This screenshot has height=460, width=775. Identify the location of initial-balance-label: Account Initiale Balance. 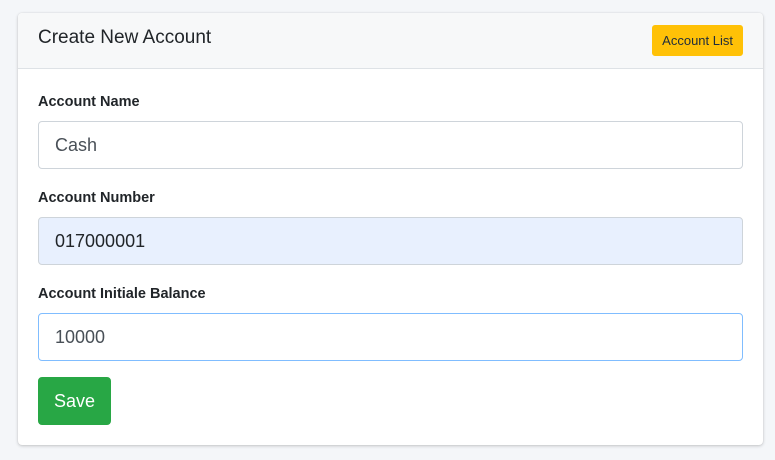
(122, 294).